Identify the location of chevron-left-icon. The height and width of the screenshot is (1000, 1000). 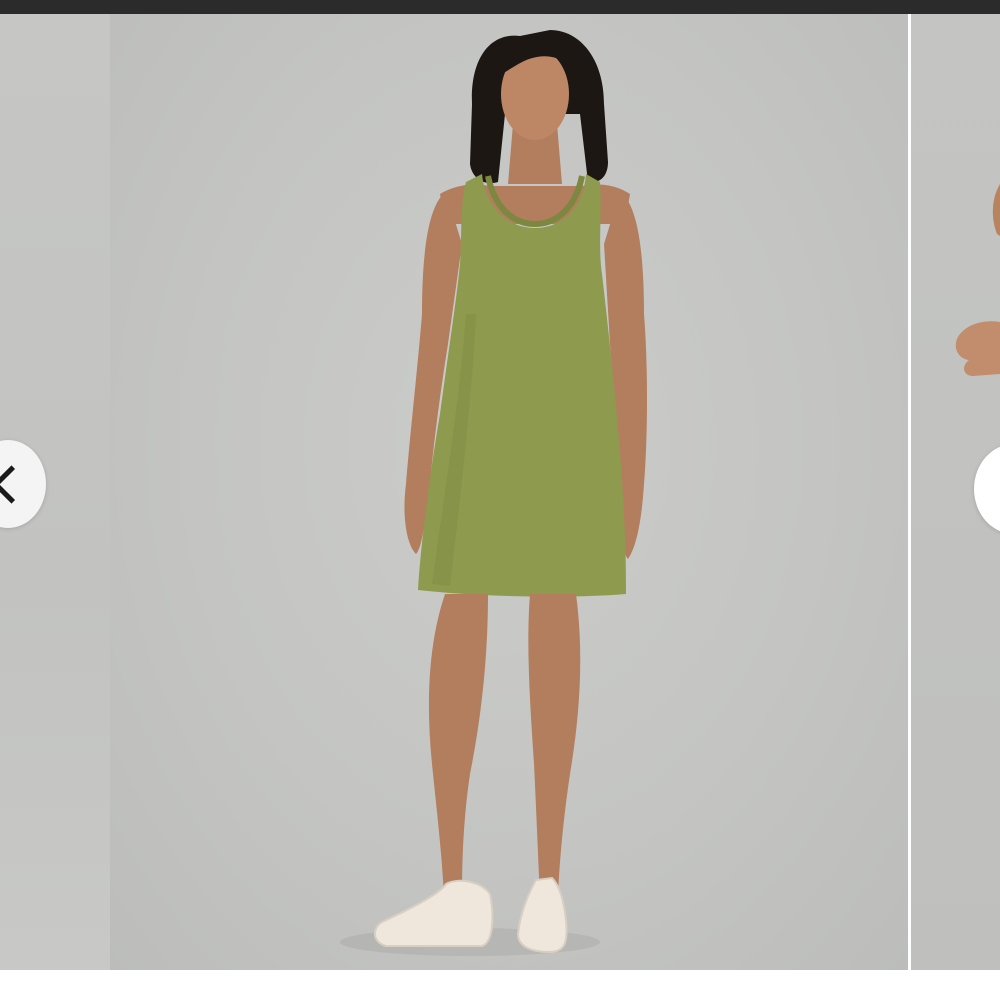
(15, 484).